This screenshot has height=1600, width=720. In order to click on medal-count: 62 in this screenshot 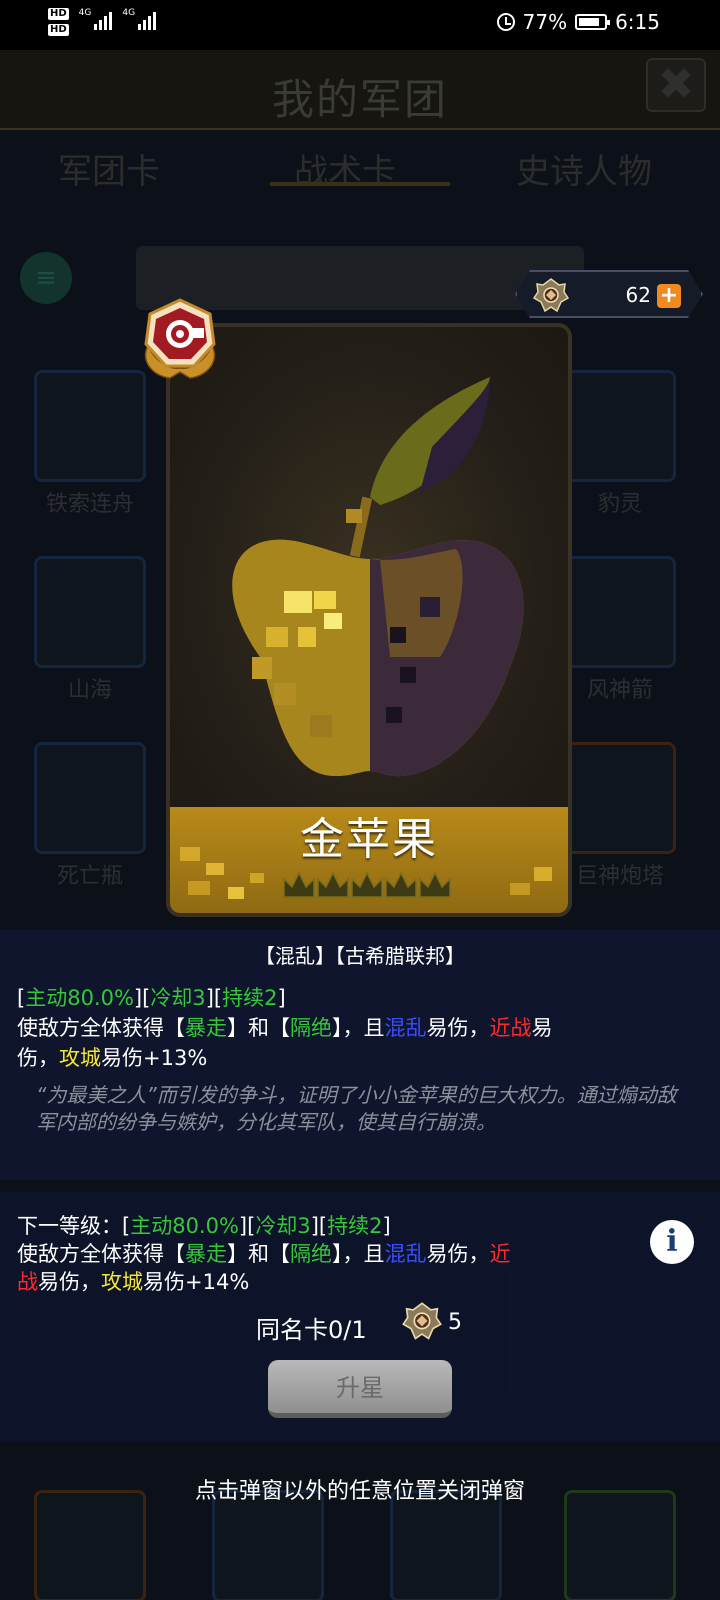, I will do `click(638, 295)`.